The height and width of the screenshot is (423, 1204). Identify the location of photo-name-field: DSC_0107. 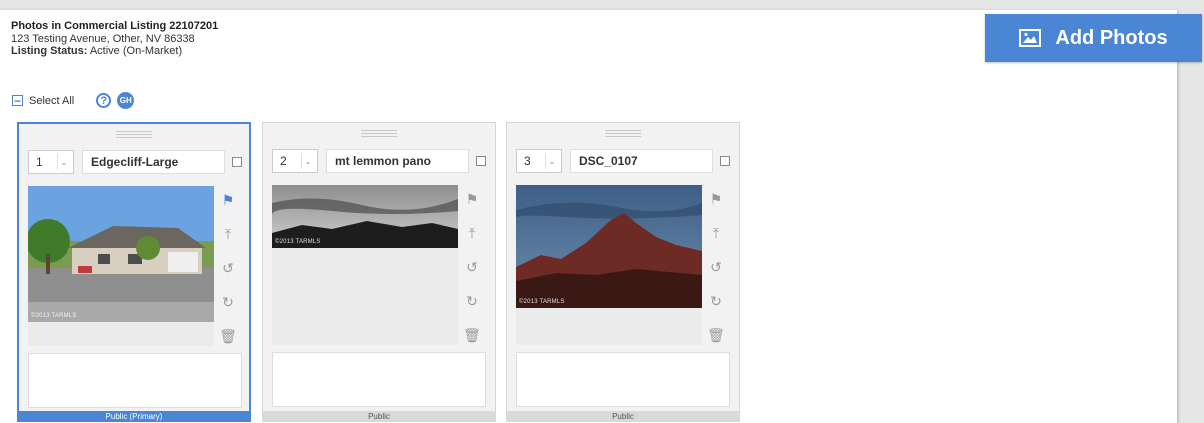
(641, 161).